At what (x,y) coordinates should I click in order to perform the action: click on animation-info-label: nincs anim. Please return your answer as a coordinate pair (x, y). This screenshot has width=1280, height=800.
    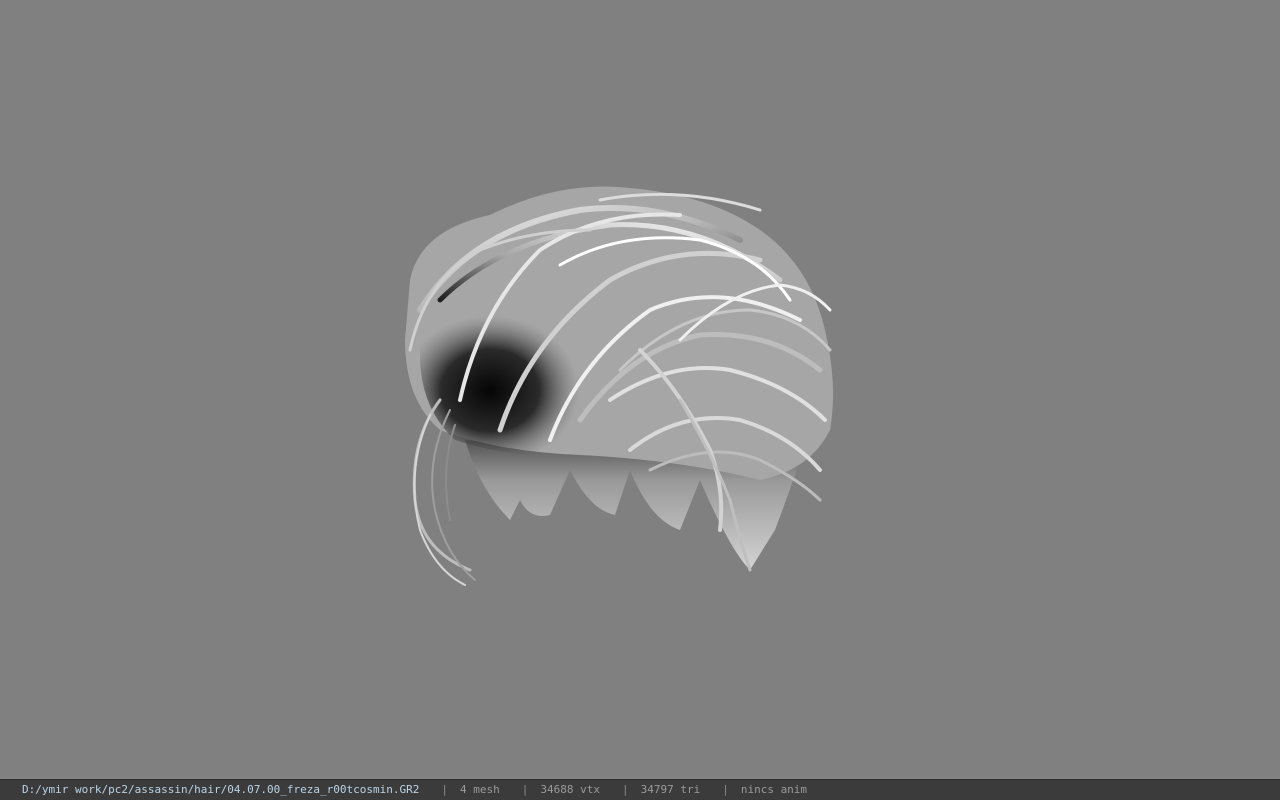
    Looking at the image, I should click on (774, 789).